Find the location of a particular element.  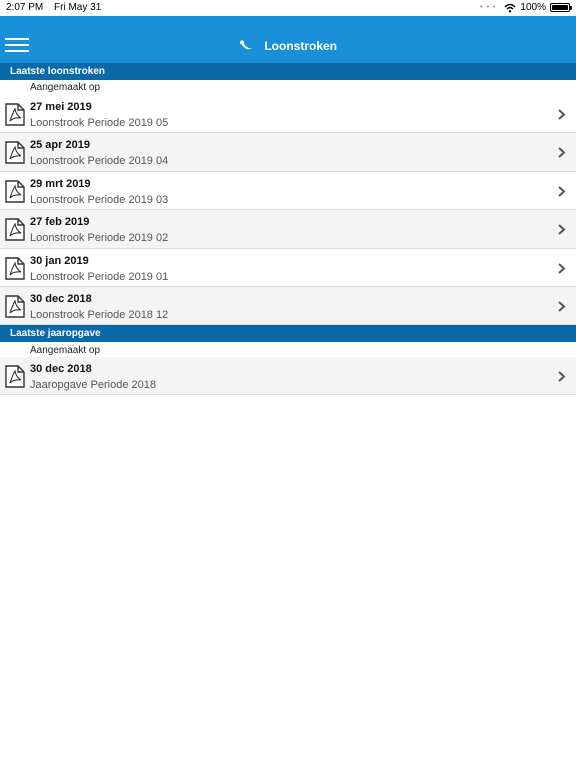

item-date: 25 apr 2019 is located at coordinates (60, 145).